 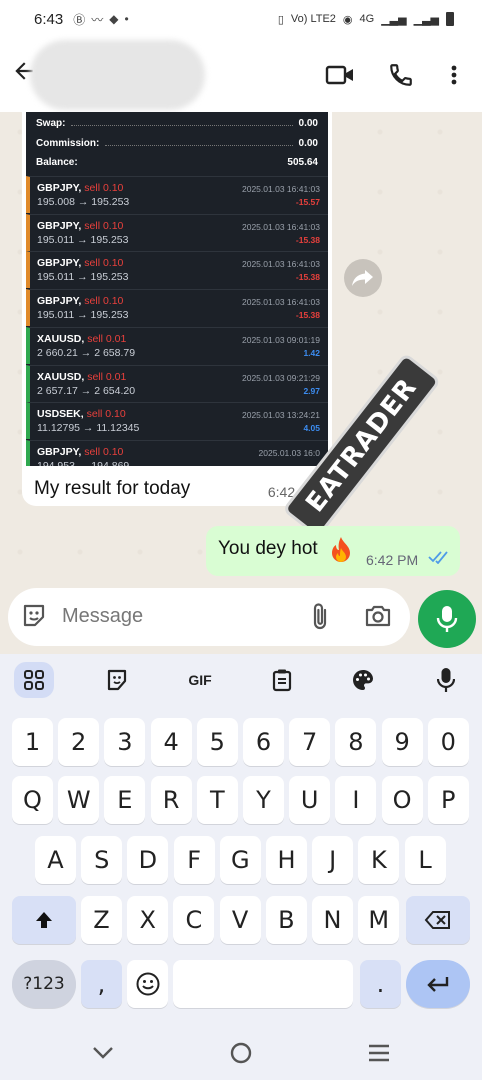 What do you see at coordinates (310, 742) in the screenshot?
I see `key-7: 7` at bounding box center [310, 742].